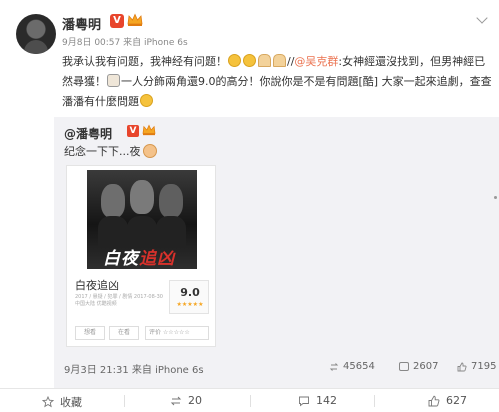  What do you see at coordinates (124, 333) in the screenshot?
I see `watching-button: 在看` at bounding box center [124, 333].